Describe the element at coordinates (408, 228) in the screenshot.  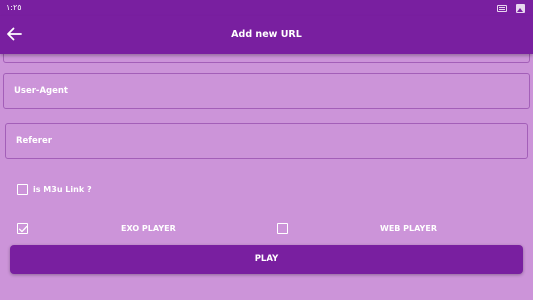
I see `web-player-label: WEB PLAYER` at that location.